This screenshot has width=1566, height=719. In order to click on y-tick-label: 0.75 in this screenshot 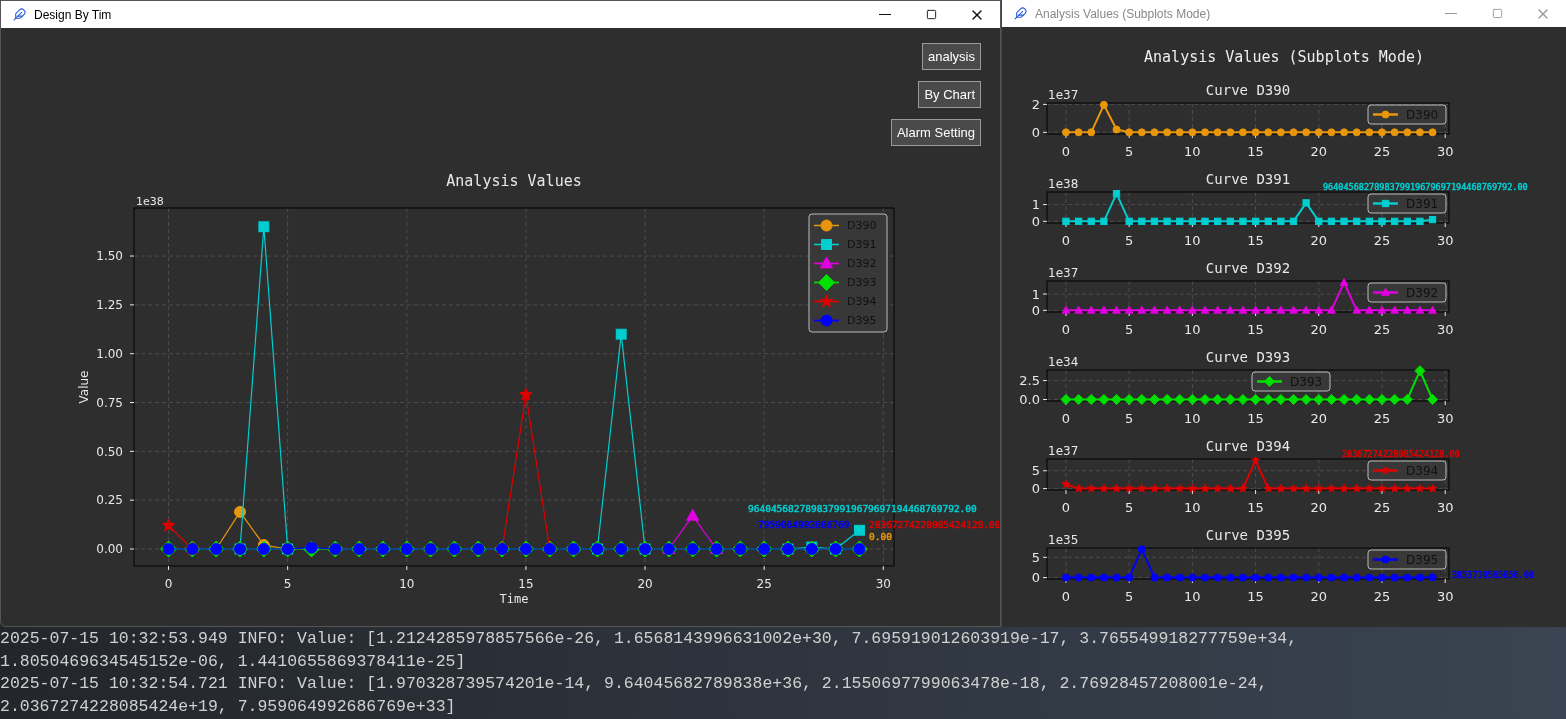, I will do `click(109, 402)`.